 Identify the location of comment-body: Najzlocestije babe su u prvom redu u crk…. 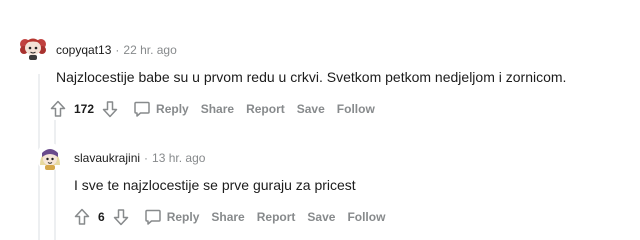
(311, 77).